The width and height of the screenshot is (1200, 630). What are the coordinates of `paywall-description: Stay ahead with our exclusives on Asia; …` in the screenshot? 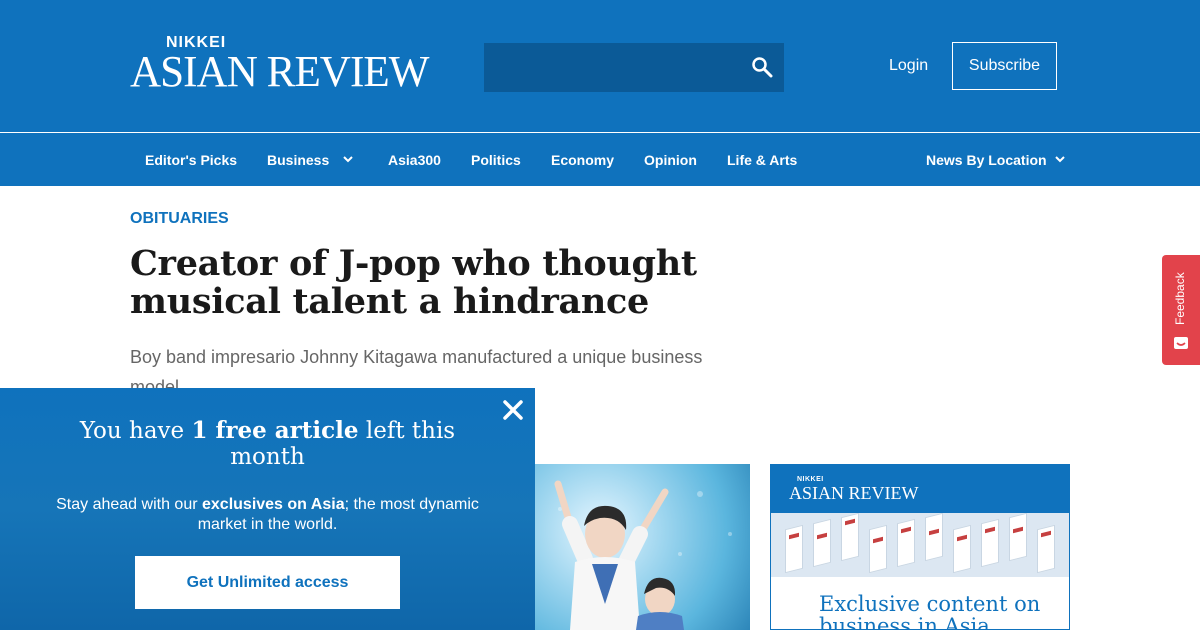 It's located at (267, 515).